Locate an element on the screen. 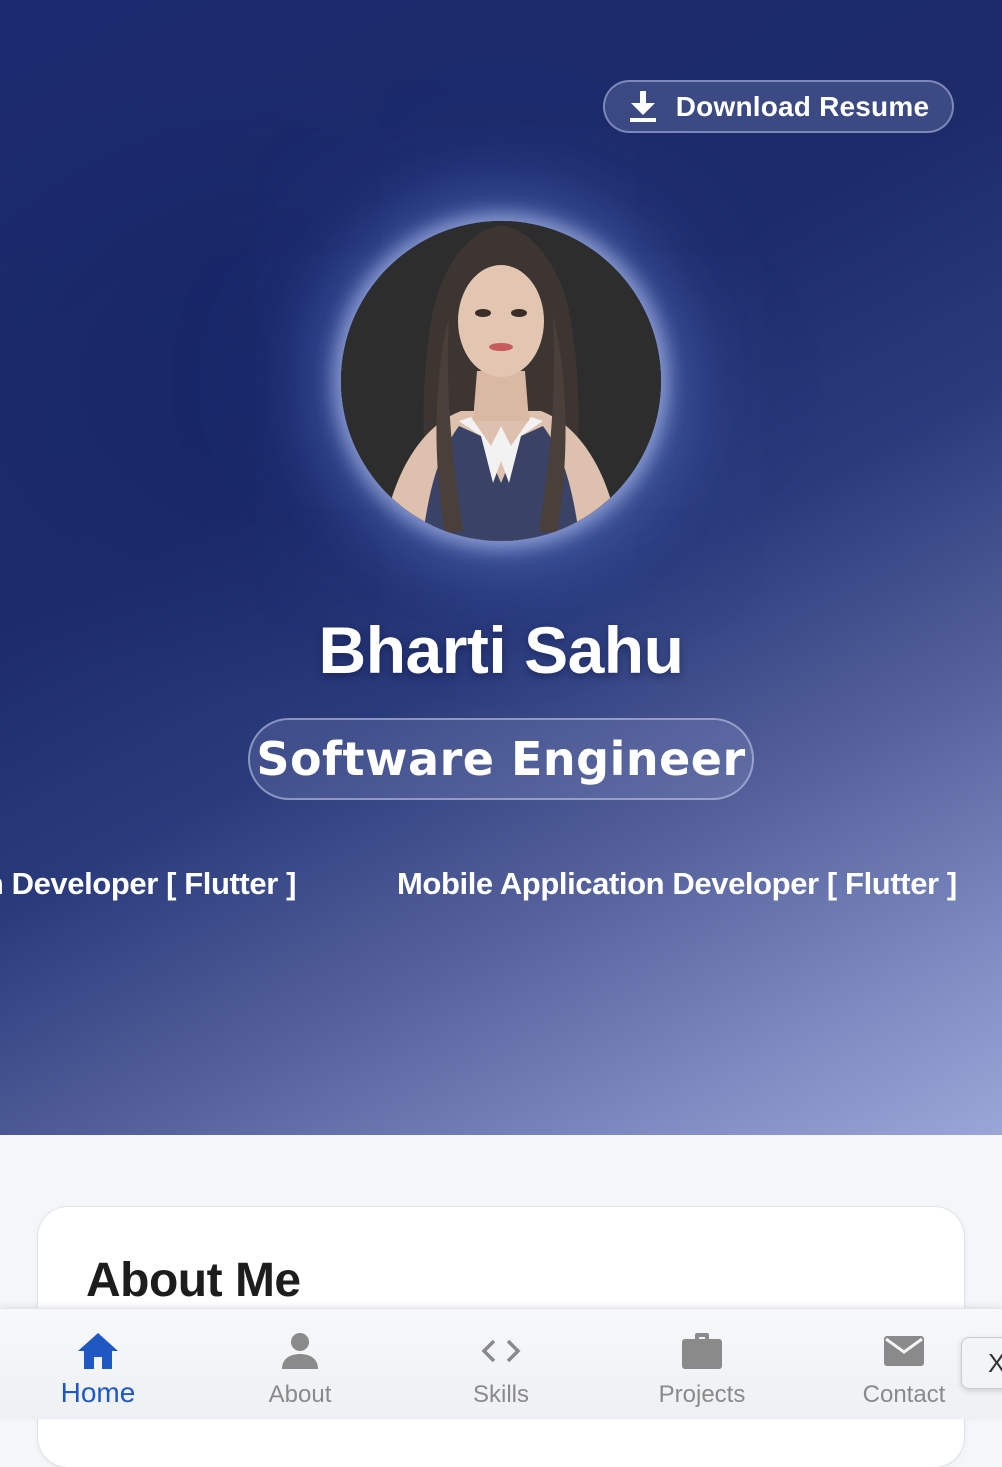  nav-label-projects: Projects is located at coordinates (702, 1394).